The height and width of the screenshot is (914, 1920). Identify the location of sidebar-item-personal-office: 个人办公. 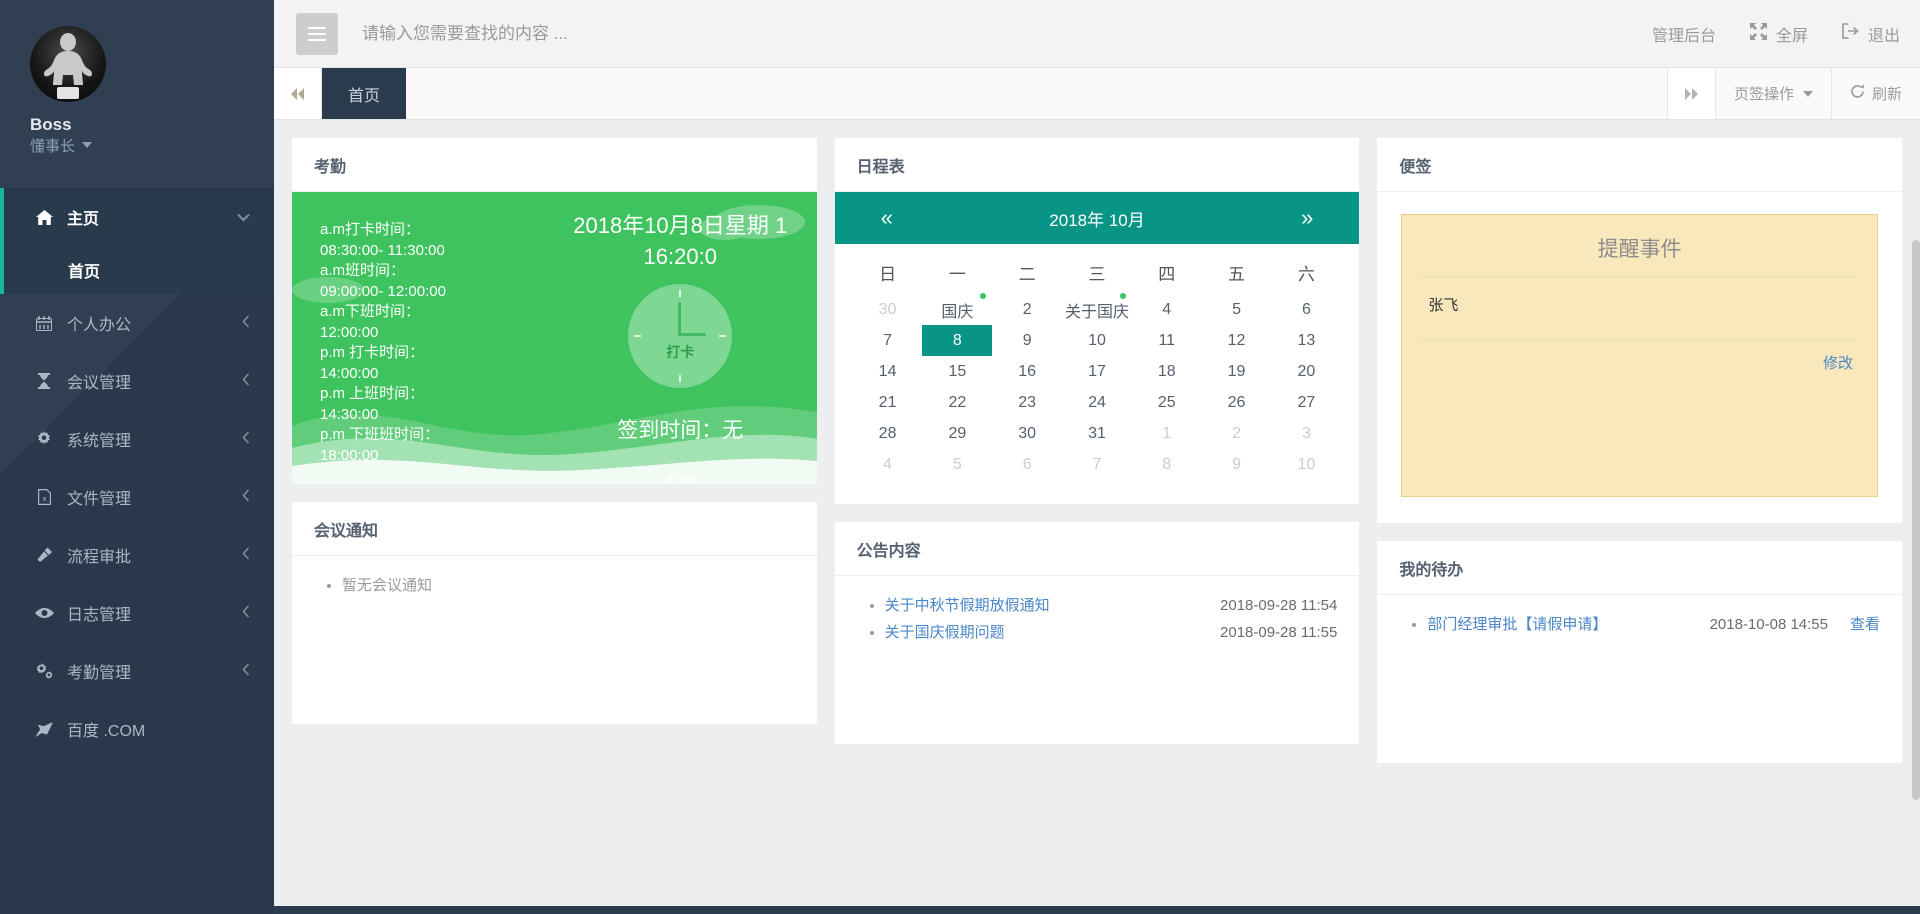
(137, 323).